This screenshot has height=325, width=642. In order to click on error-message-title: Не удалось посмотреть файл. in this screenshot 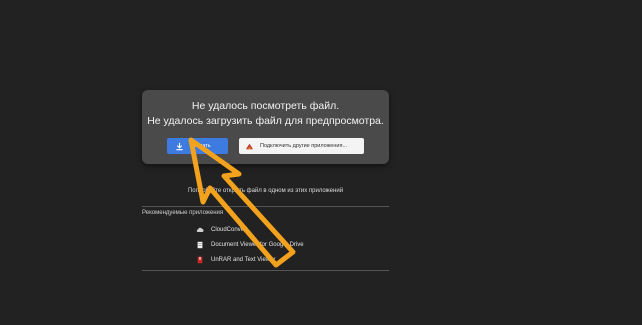, I will do `click(265, 106)`.